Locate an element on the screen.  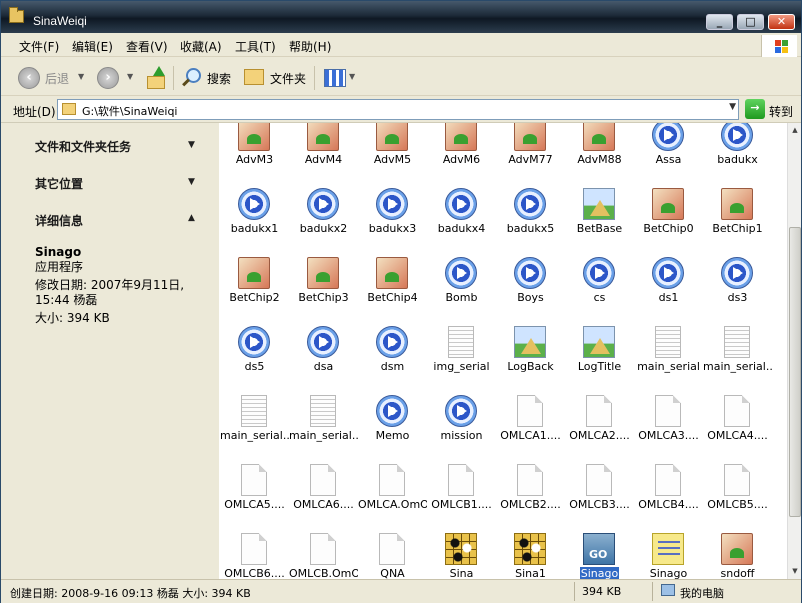
file-item: AdvM4 is located at coordinates (323, 155).